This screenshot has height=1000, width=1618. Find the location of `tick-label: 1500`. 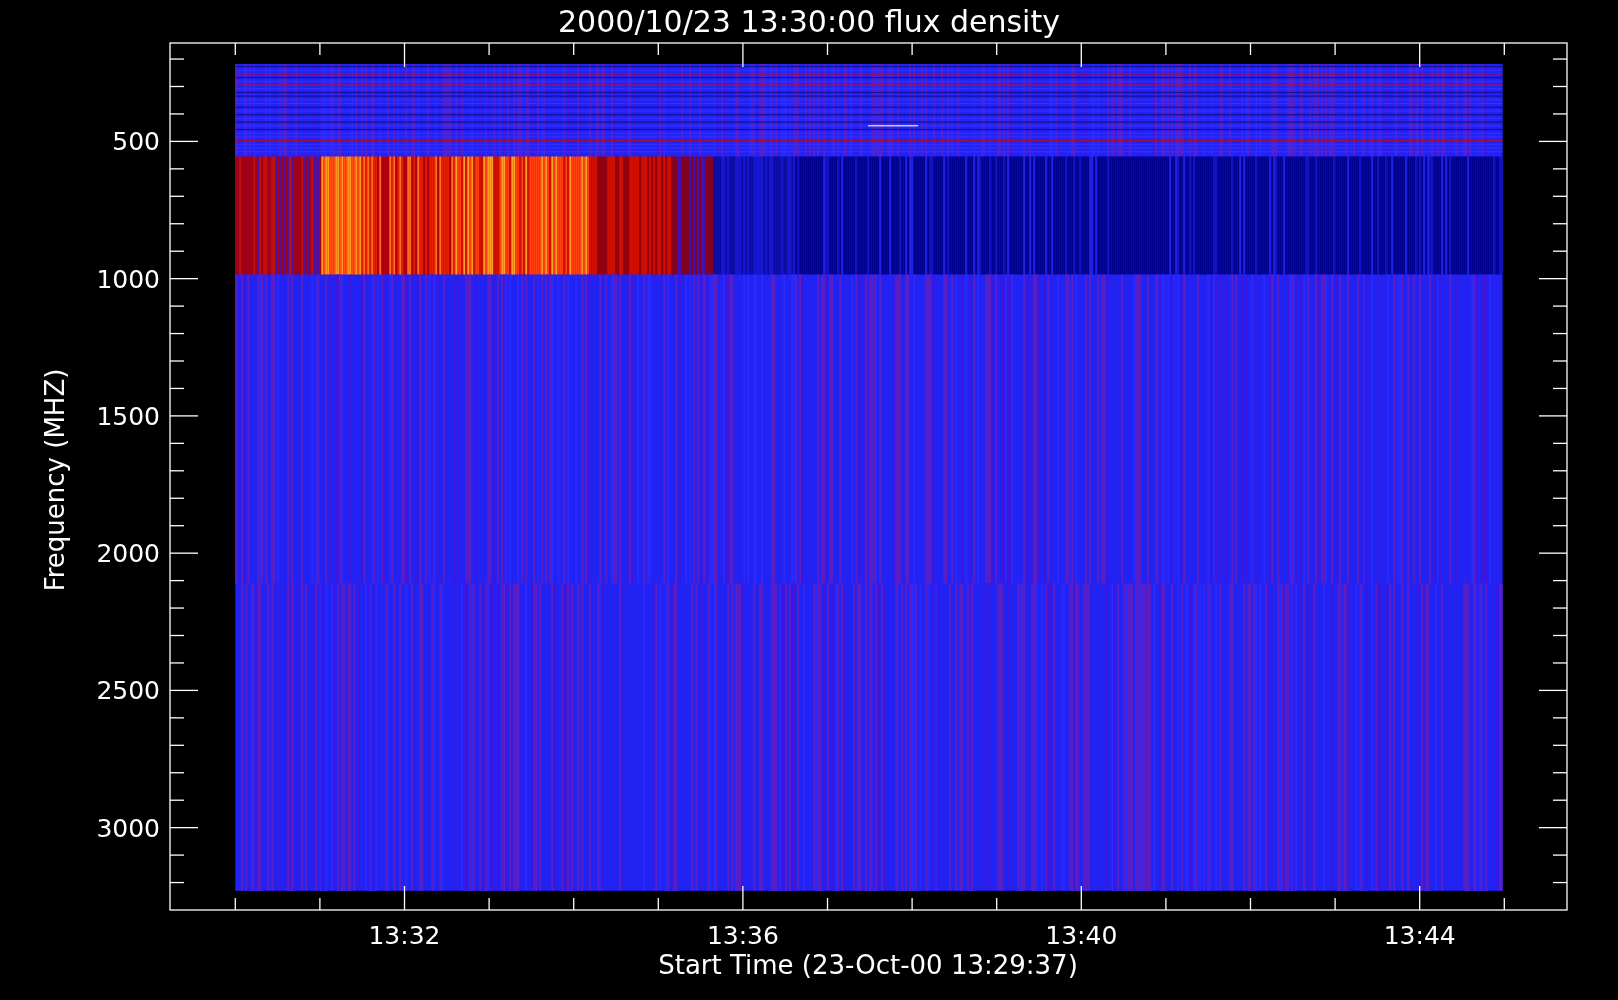

tick-label: 1500 is located at coordinates (128, 416).